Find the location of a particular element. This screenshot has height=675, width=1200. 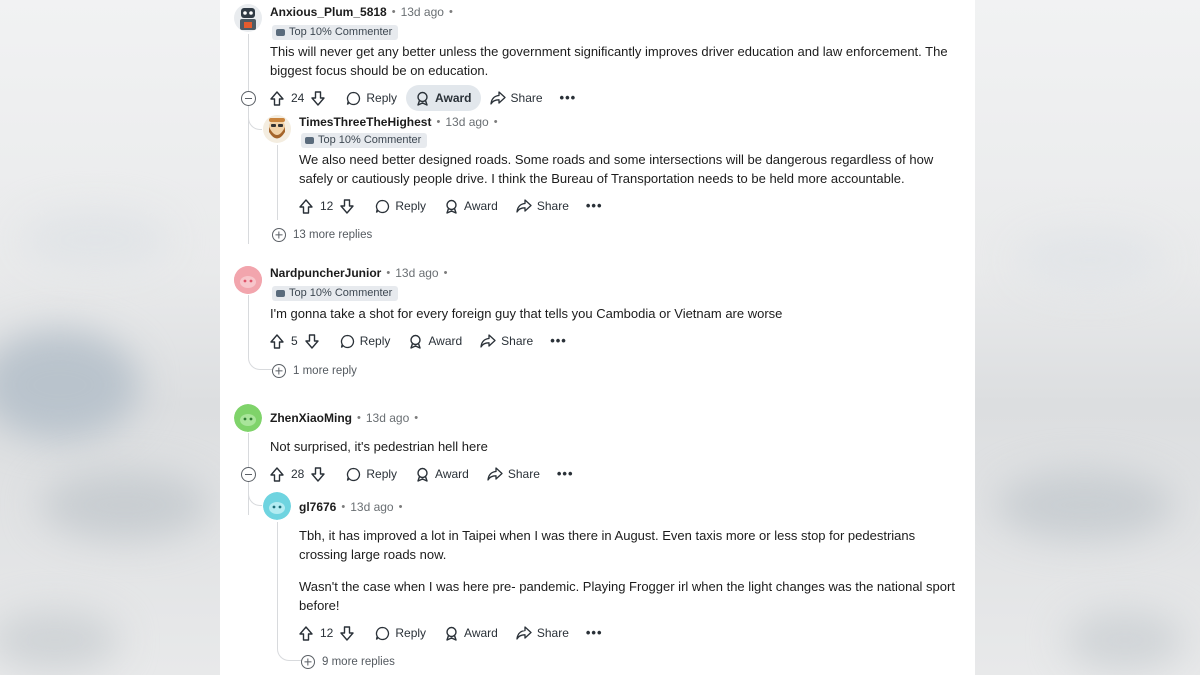

vote-group: 5 is located at coordinates (296, 341).